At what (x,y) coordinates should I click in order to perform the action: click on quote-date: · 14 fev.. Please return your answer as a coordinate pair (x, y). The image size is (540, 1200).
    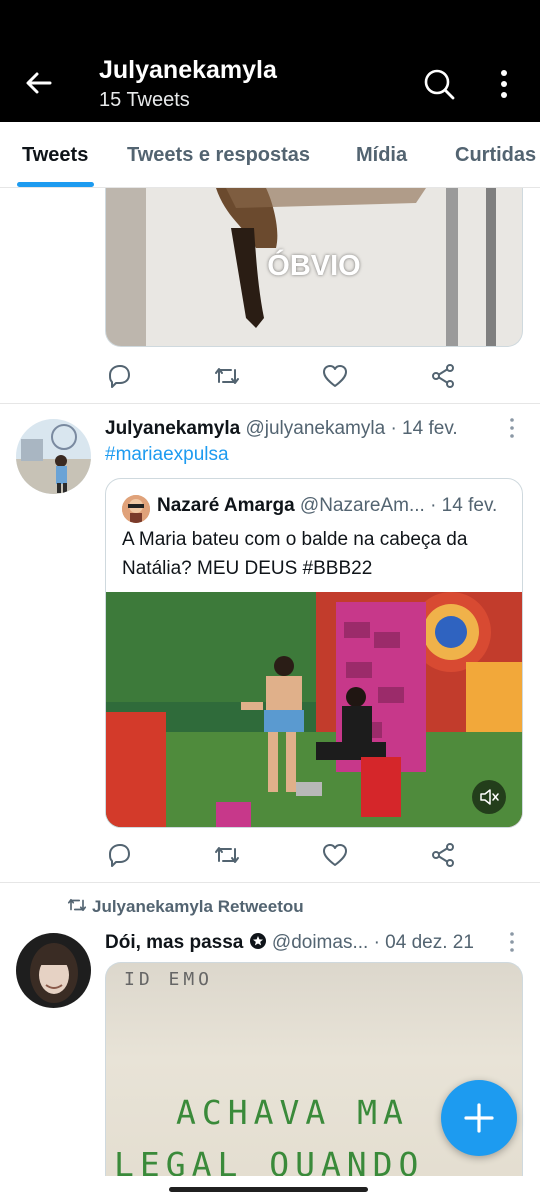
    Looking at the image, I should click on (464, 505).